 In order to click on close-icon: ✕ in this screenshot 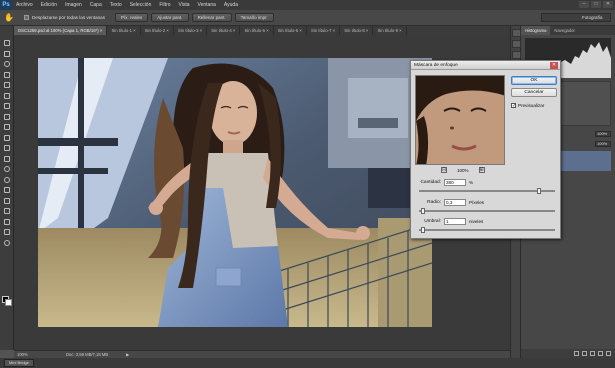, I will do `click(554, 65)`.